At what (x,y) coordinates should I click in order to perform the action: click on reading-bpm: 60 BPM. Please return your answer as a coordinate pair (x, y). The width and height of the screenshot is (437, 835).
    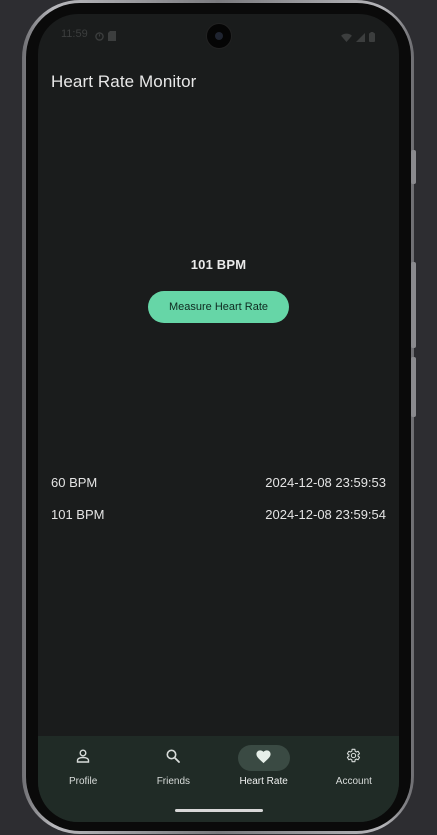
    Looking at the image, I should click on (74, 482).